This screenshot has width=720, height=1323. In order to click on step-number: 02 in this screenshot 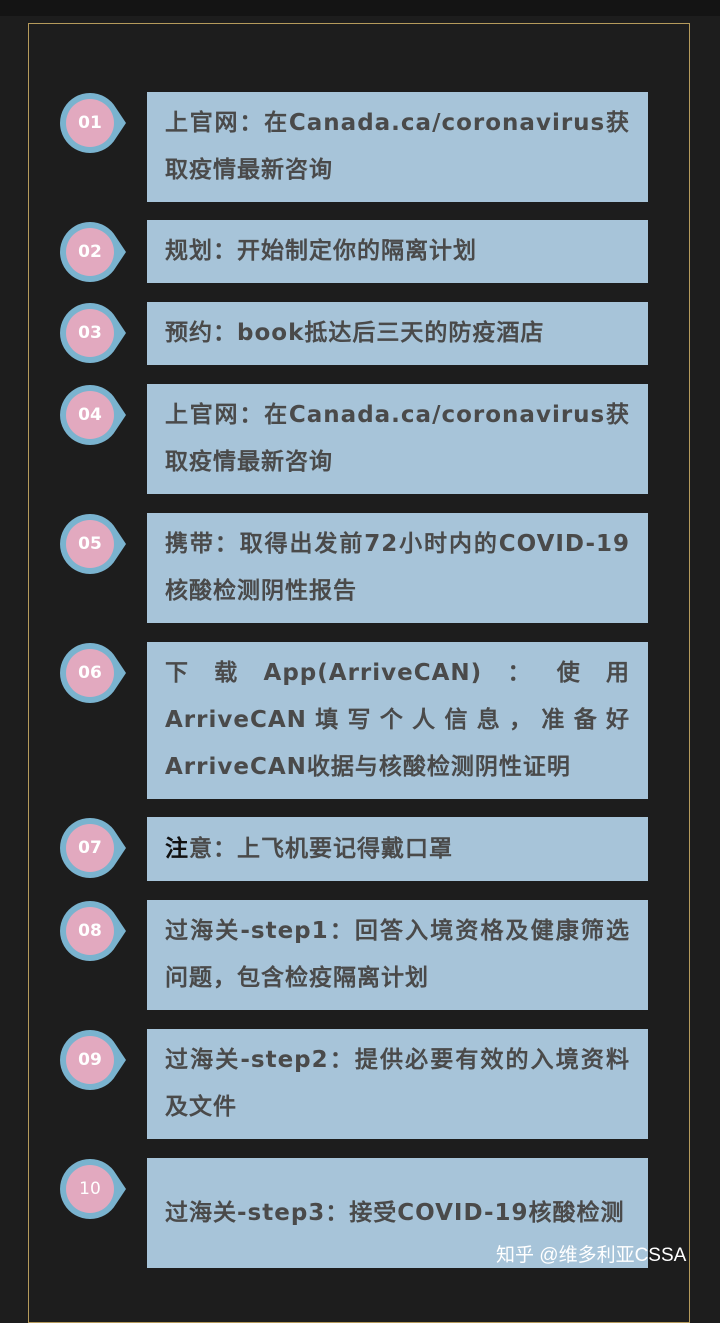, I will do `click(90, 252)`.